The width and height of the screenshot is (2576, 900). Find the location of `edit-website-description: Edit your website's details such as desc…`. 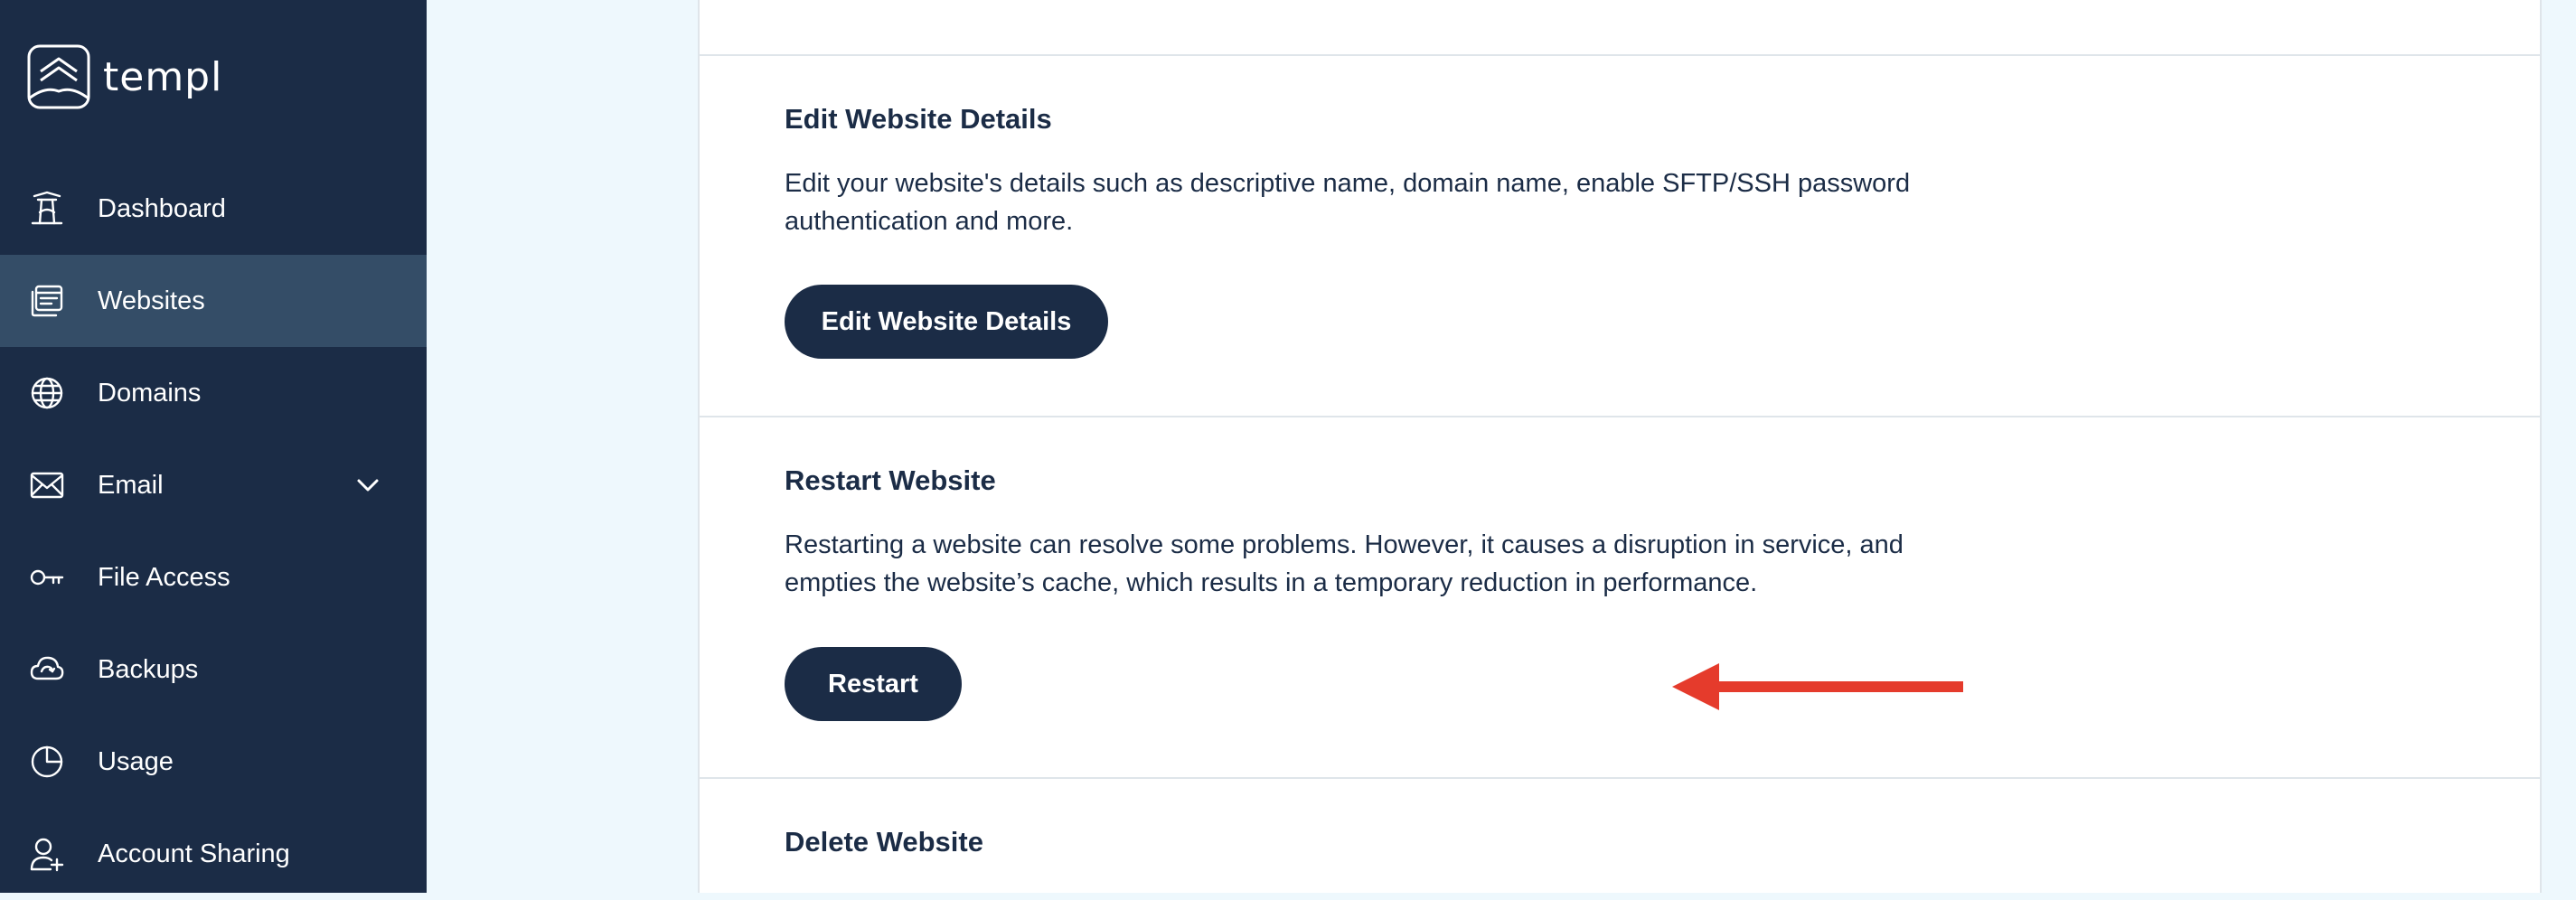

edit-website-description: Edit your website's details such as desc… is located at coordinates (1348, 202).